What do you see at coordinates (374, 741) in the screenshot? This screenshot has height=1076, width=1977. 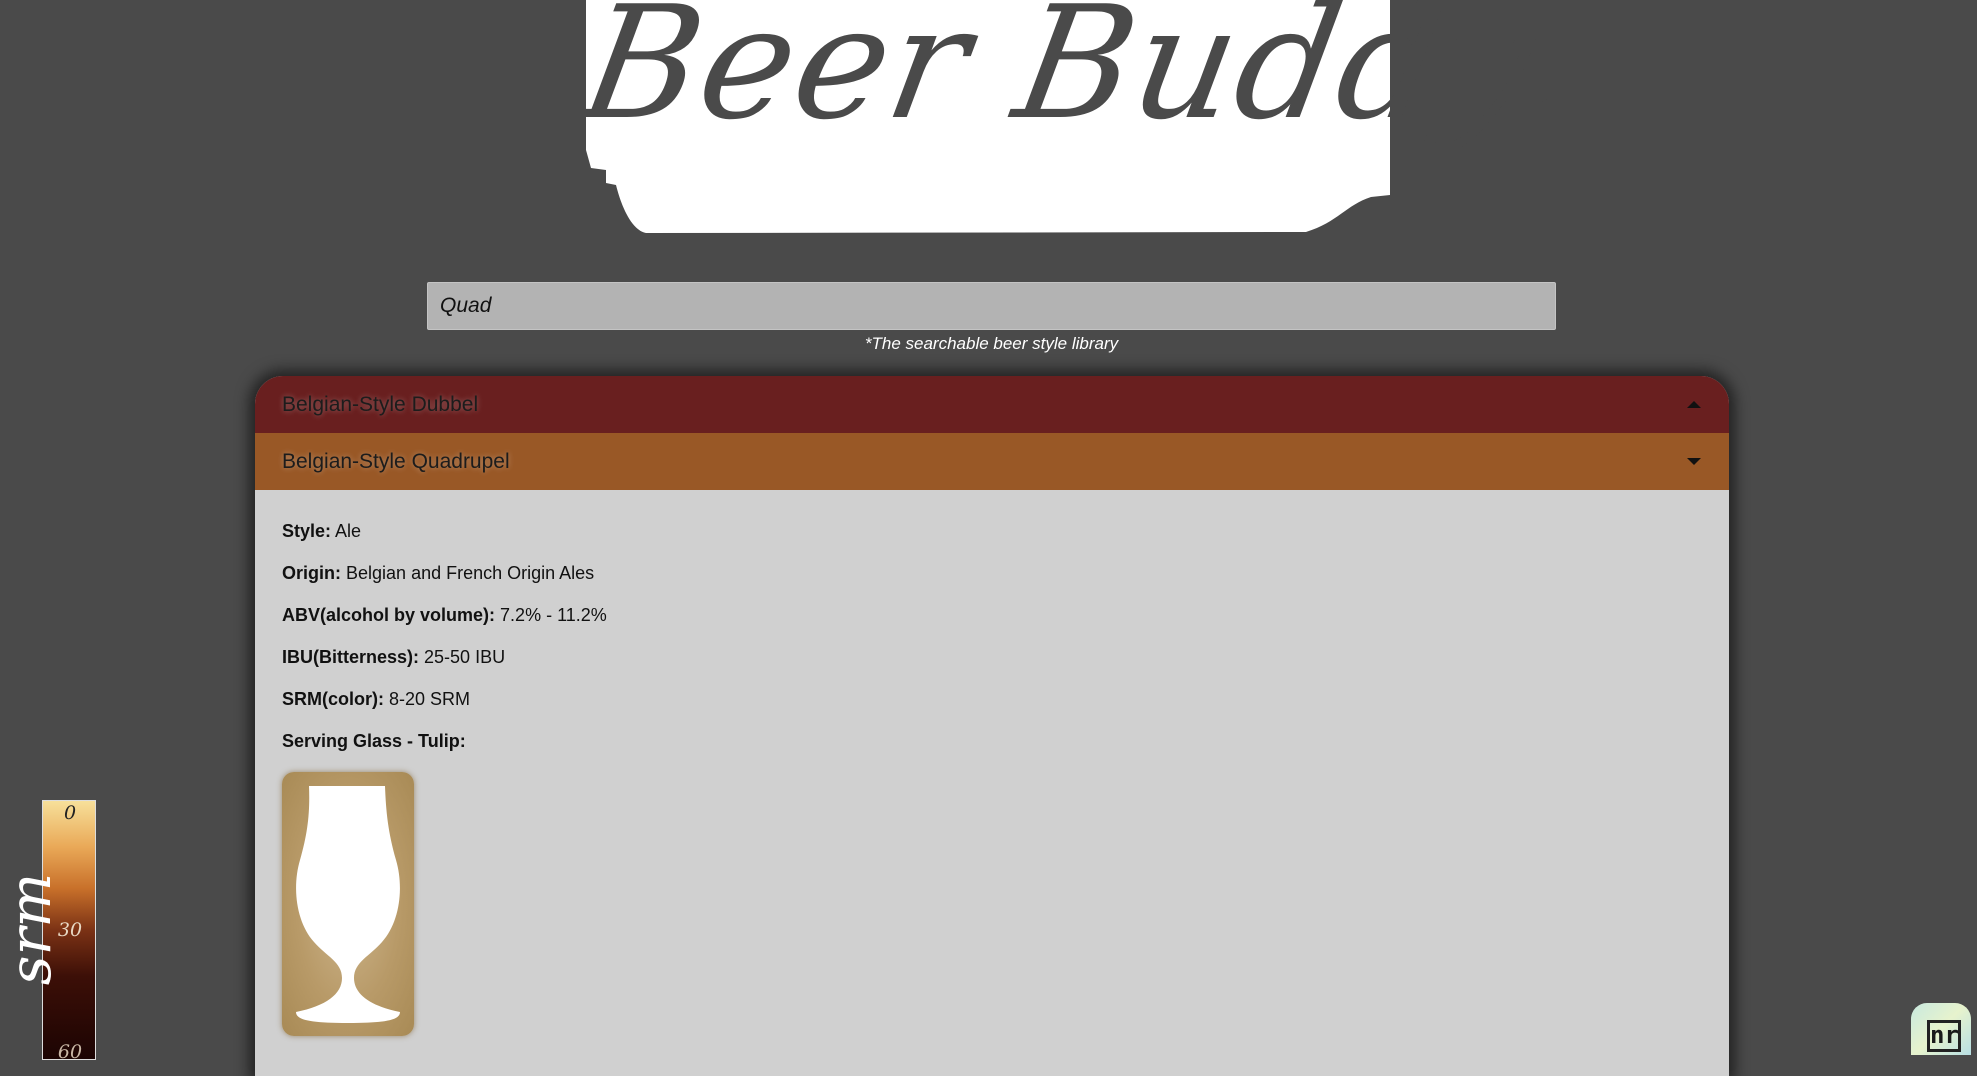 I see `serving-glass-label: Serving Glass - Tulip:` at bounding box center [374, 741].